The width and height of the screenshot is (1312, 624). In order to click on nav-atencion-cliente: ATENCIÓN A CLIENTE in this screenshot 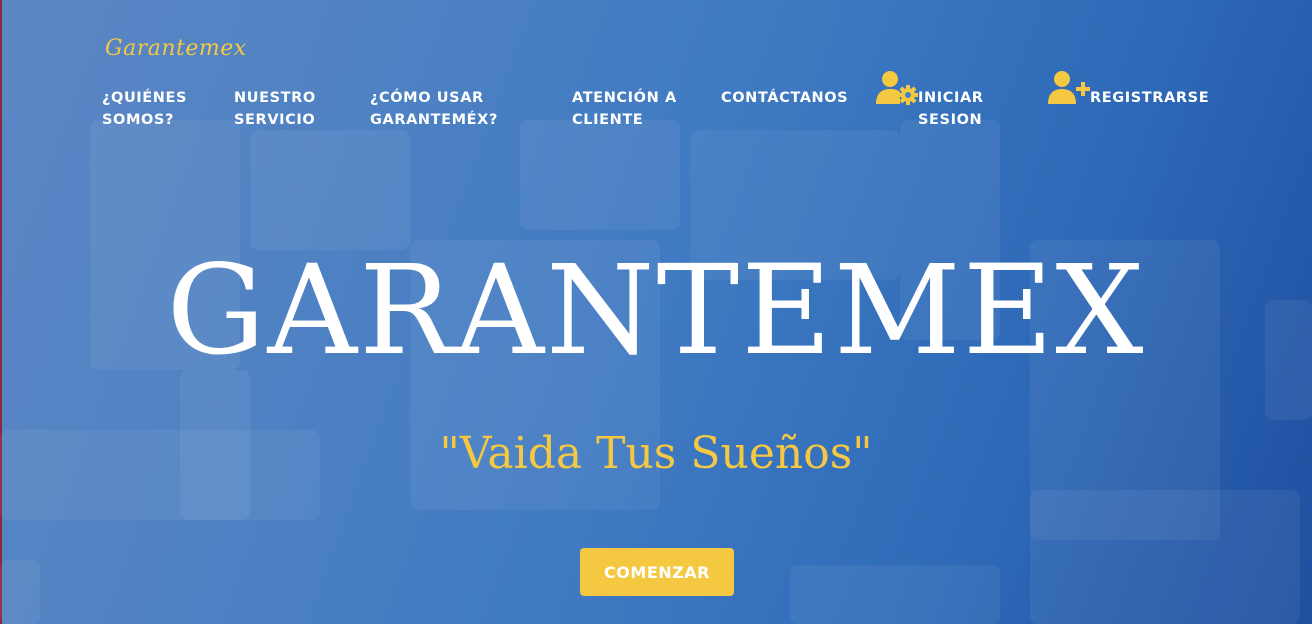, I will do `click(624, 109)`.